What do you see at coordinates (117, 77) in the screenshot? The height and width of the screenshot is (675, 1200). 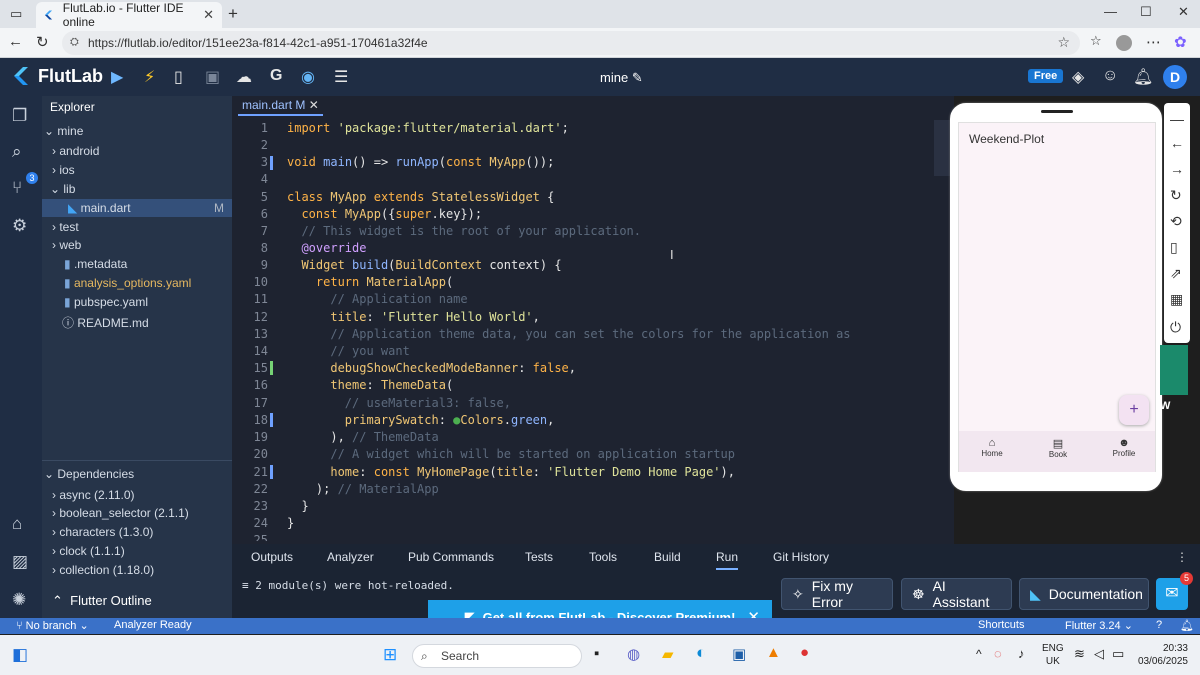 I see `run-icon: ▶` at bounding box center [117, 77].